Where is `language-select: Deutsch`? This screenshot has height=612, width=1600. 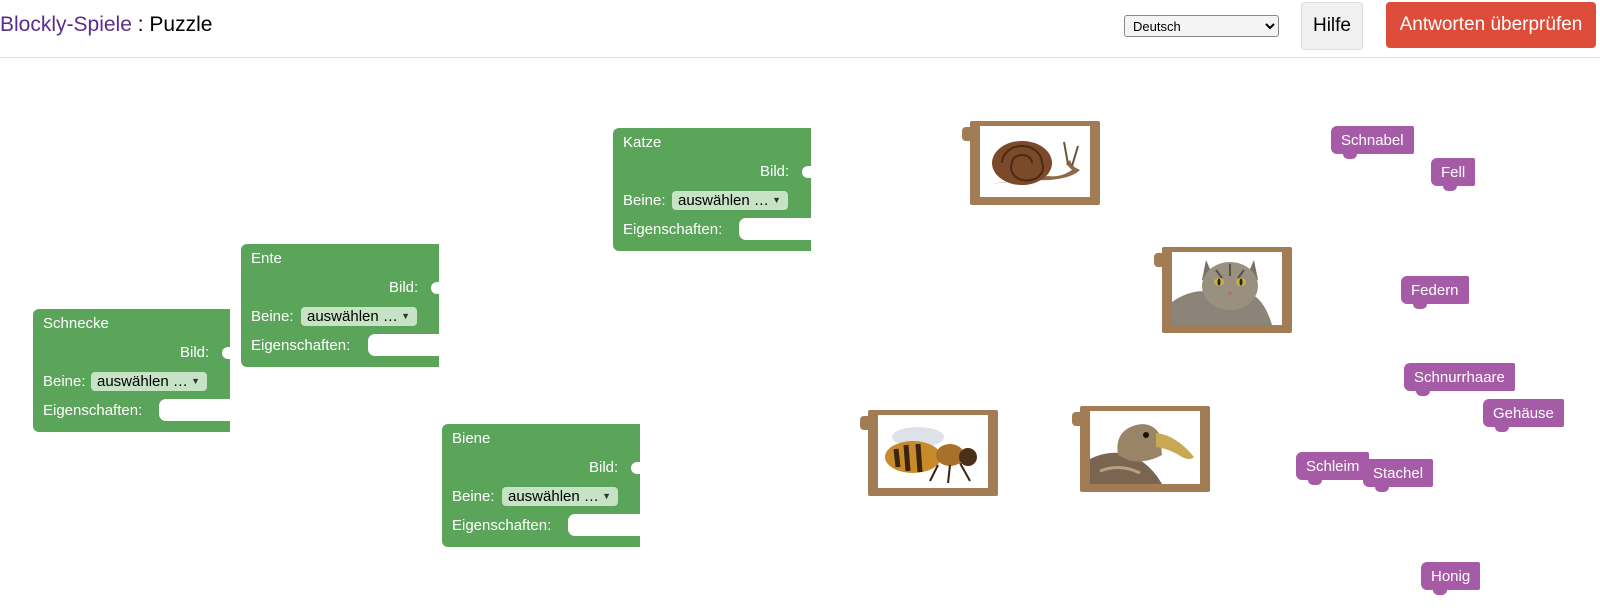
language-select: Deutsch is located at coordinates (1201, 26).